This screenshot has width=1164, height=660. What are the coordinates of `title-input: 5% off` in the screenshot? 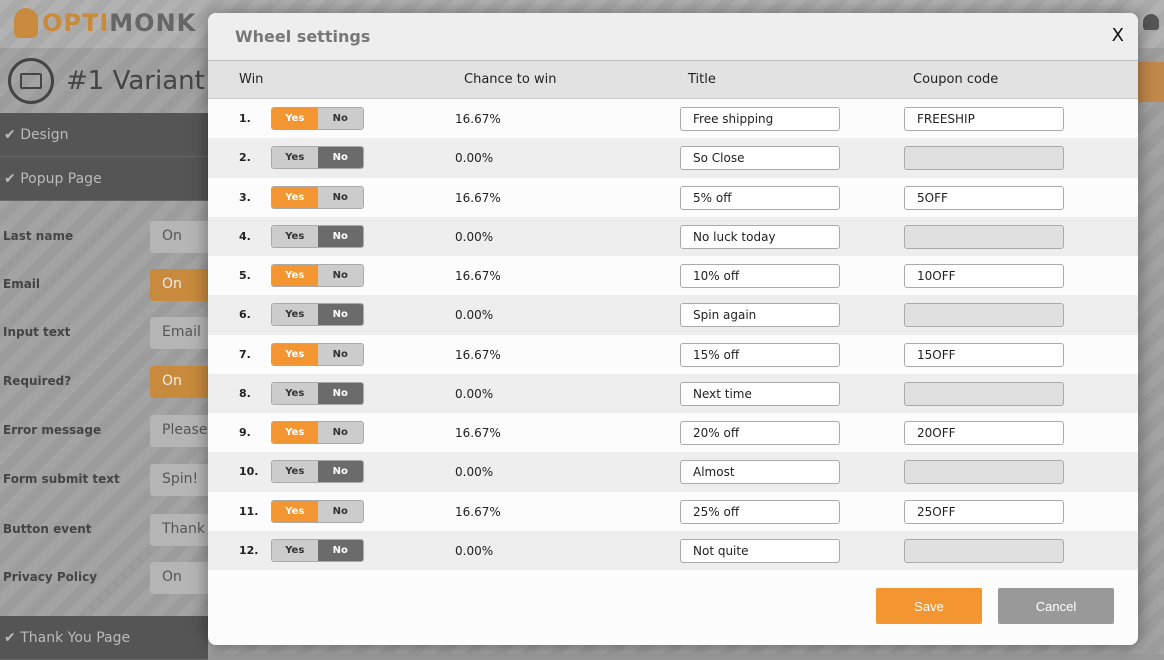 It's located at (760, 197).